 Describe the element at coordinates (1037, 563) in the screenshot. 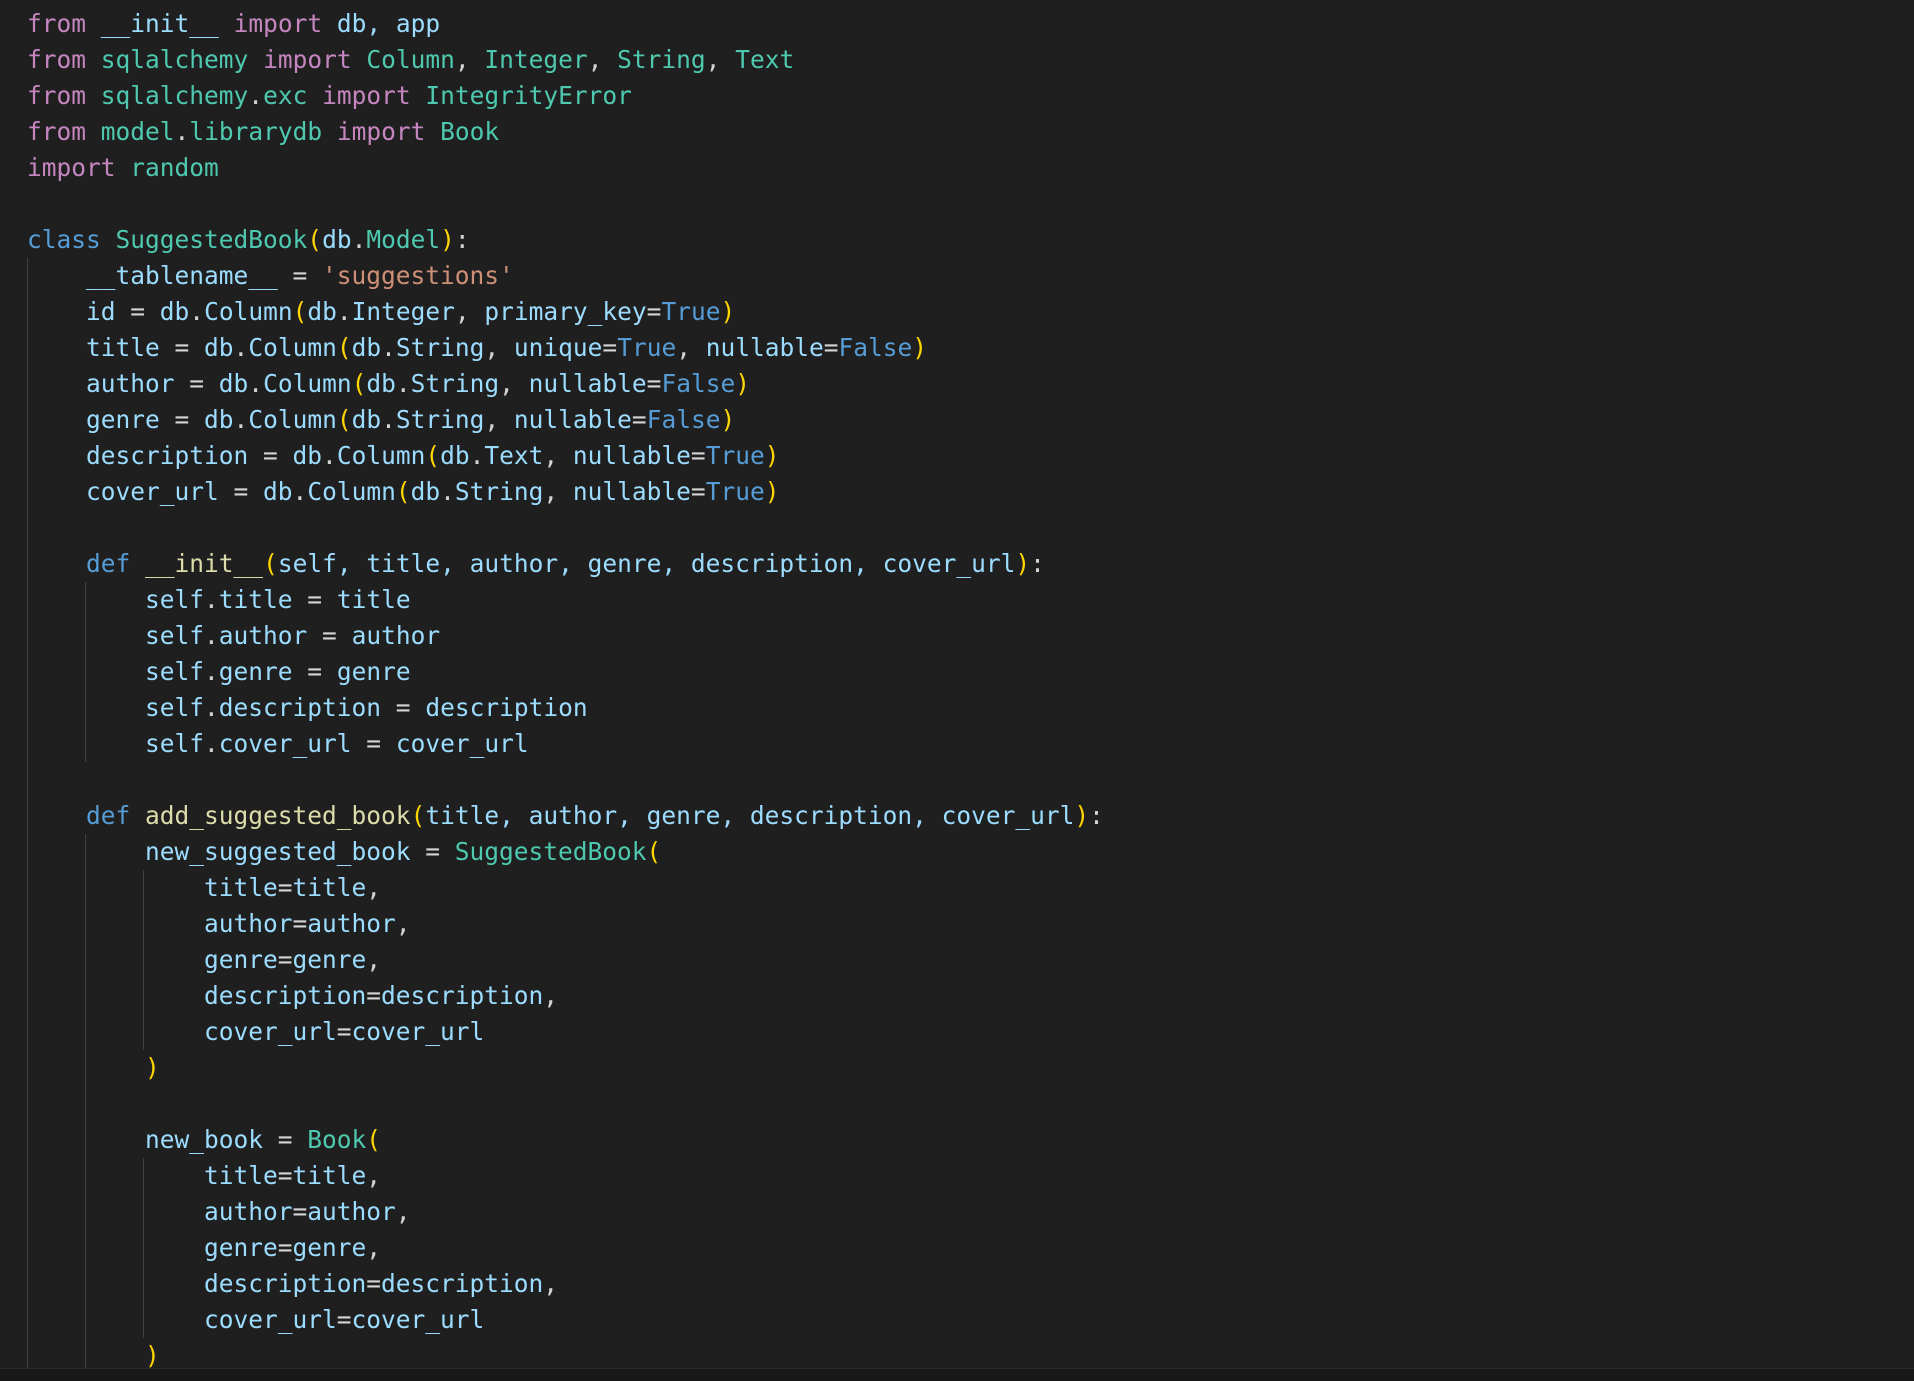

I see `code-token: :` at that location.